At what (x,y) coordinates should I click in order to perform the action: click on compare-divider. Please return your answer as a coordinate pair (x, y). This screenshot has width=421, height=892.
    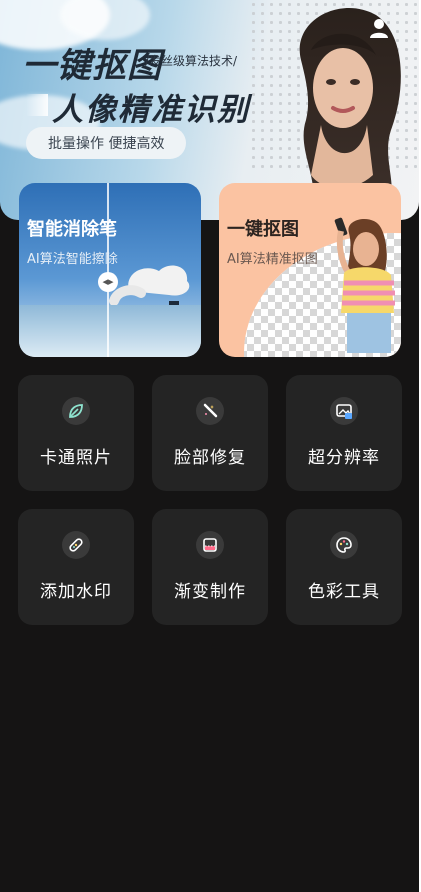
    Looking at the image, I should click on (108, 270).